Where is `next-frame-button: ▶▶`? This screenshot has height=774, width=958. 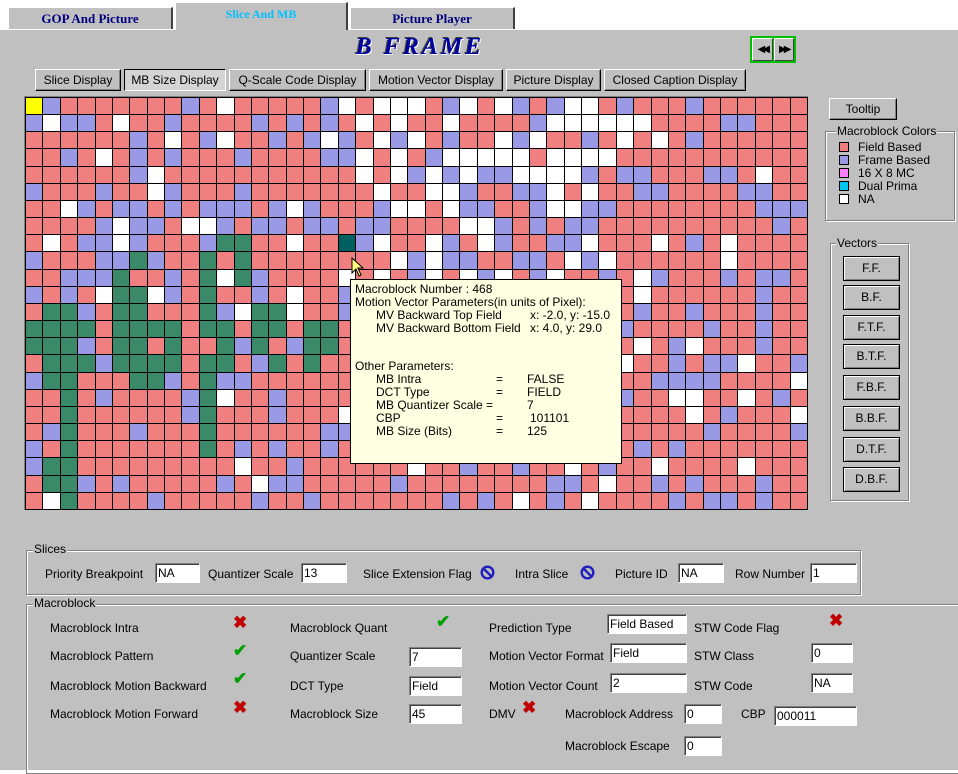 next-frame-button: ▶▶ is located at coordinates (783, 49).